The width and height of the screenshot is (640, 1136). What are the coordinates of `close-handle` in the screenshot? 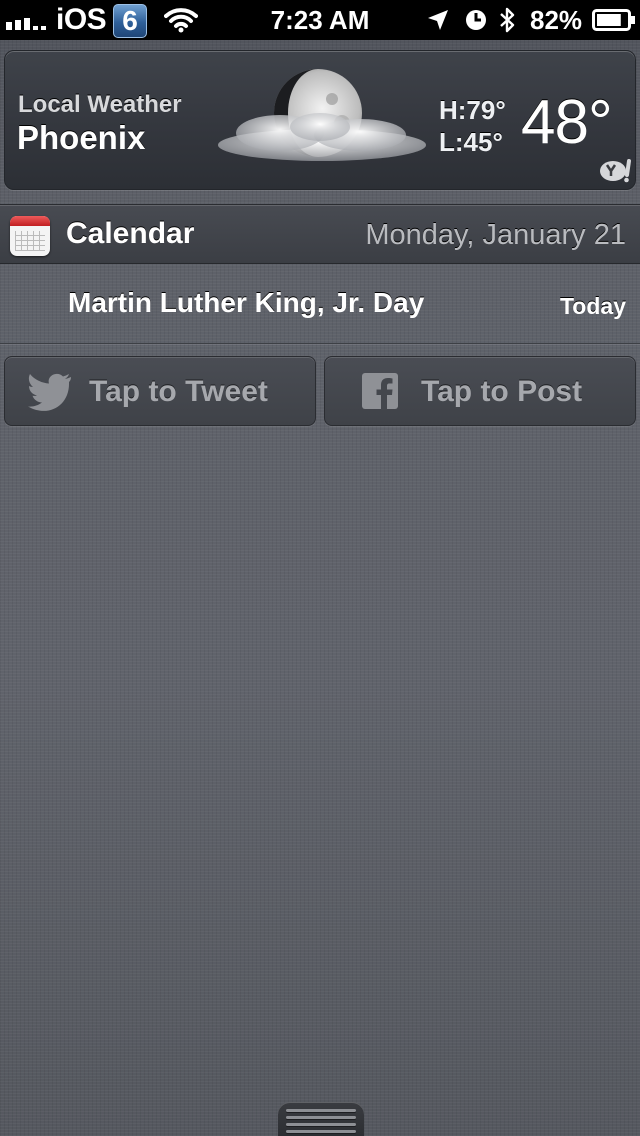 It's located at (321, 1119).